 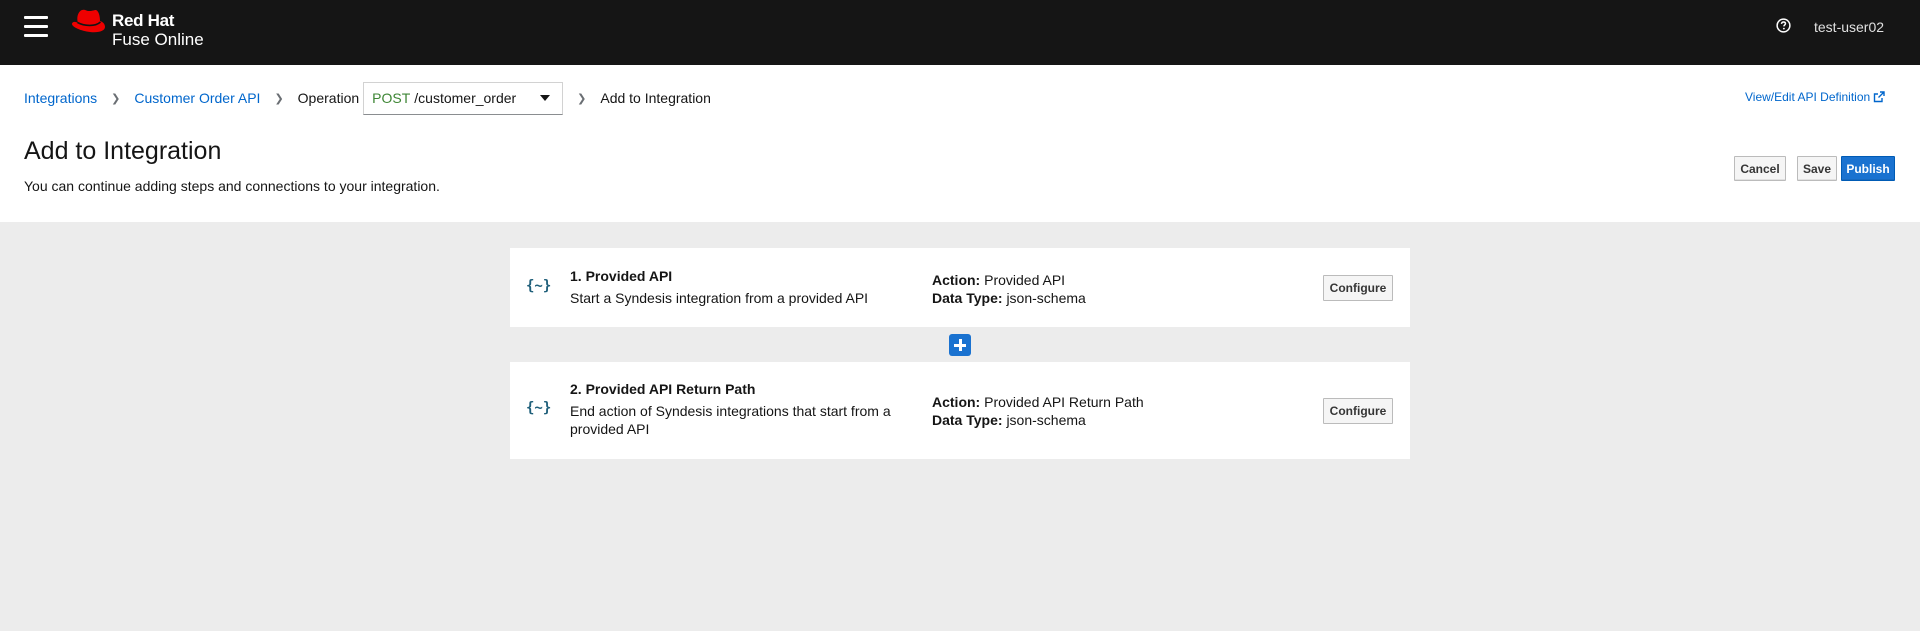 I want to click on cancel-button: Cancel, so click(x=1760, y=168).